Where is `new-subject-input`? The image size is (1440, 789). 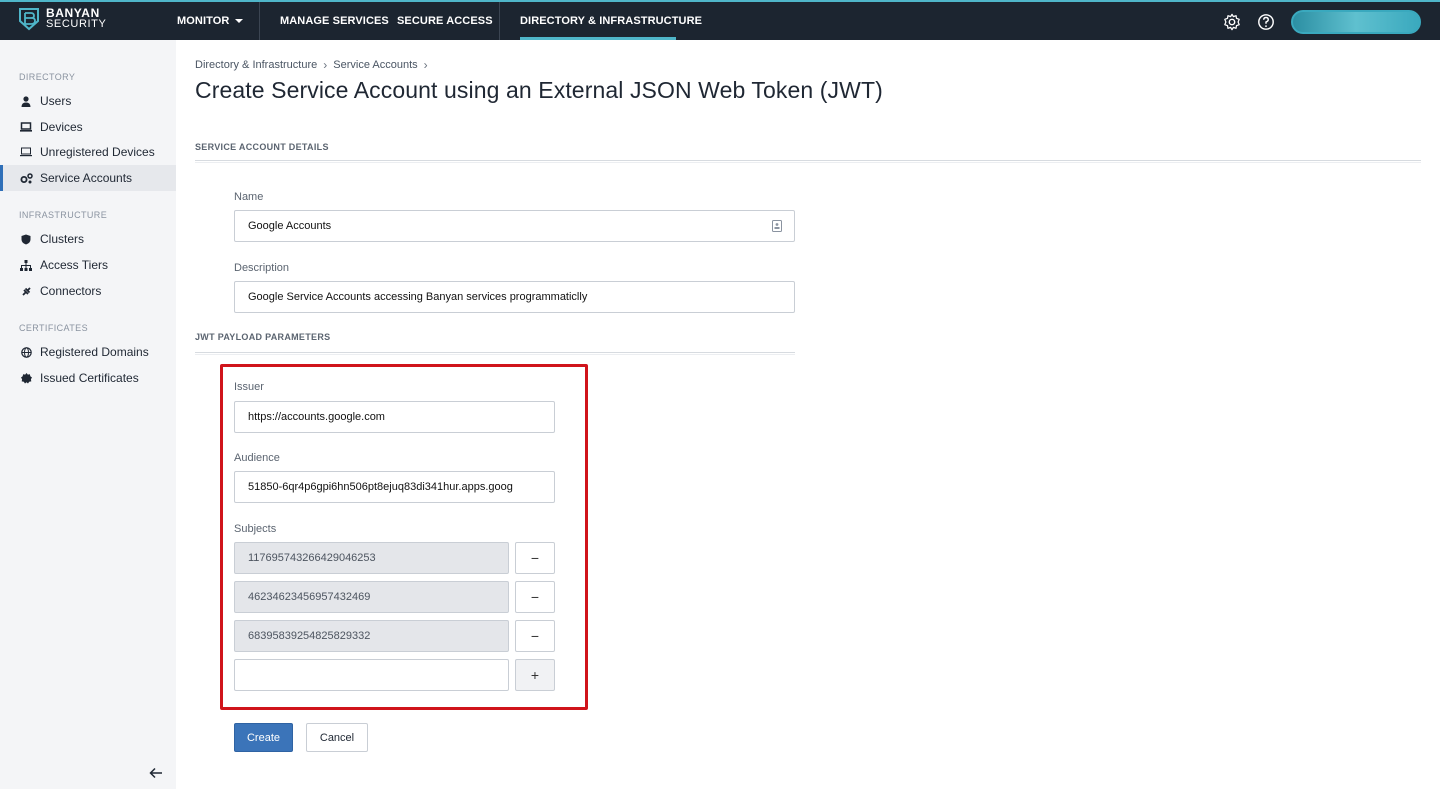
new-subject-input is located at coordinates (371, 675).